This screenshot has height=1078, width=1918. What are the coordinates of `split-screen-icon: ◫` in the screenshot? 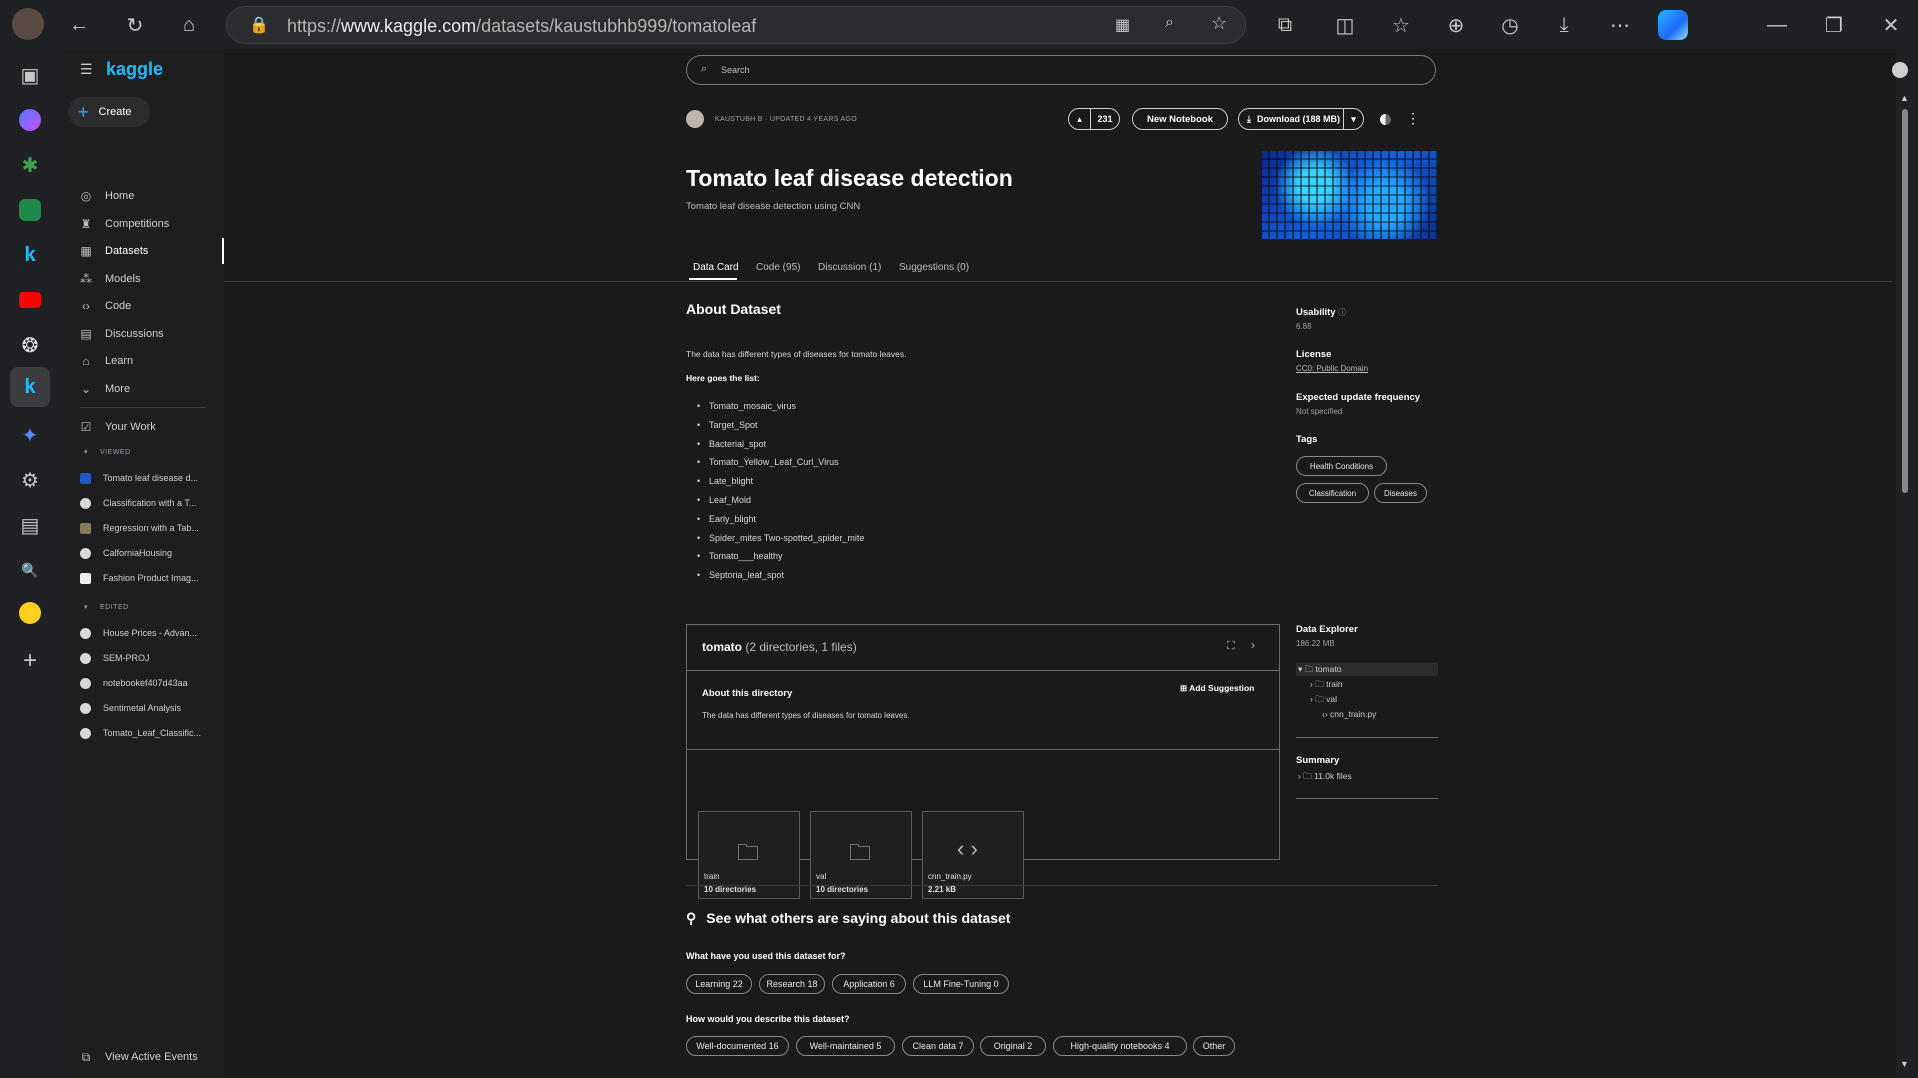 It's located at (1345, 25).